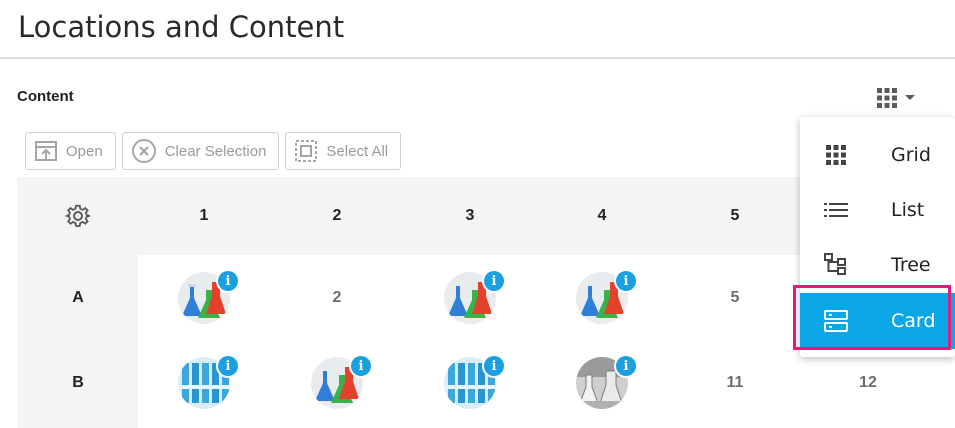 The image size is (955, 428). Describe the element at coordinates (868, 383) in the screenshot. I see `grid-cell-b6: 12` at that location.